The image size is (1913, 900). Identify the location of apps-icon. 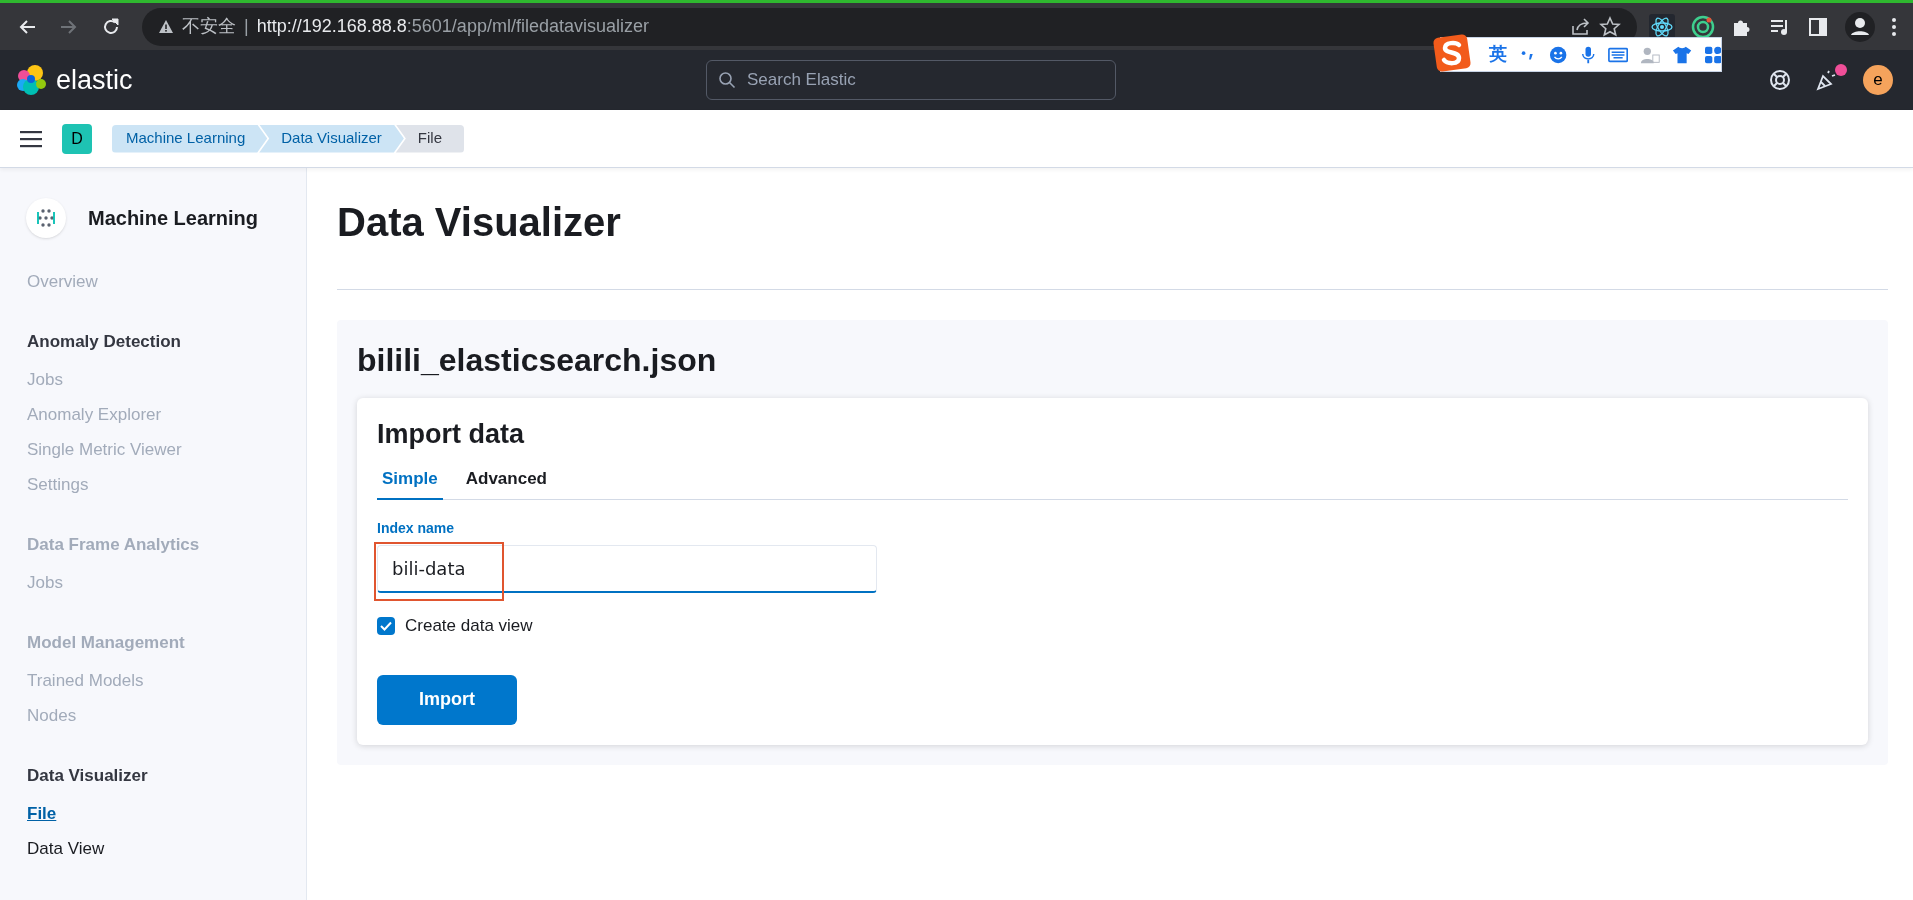
(1712, 54).